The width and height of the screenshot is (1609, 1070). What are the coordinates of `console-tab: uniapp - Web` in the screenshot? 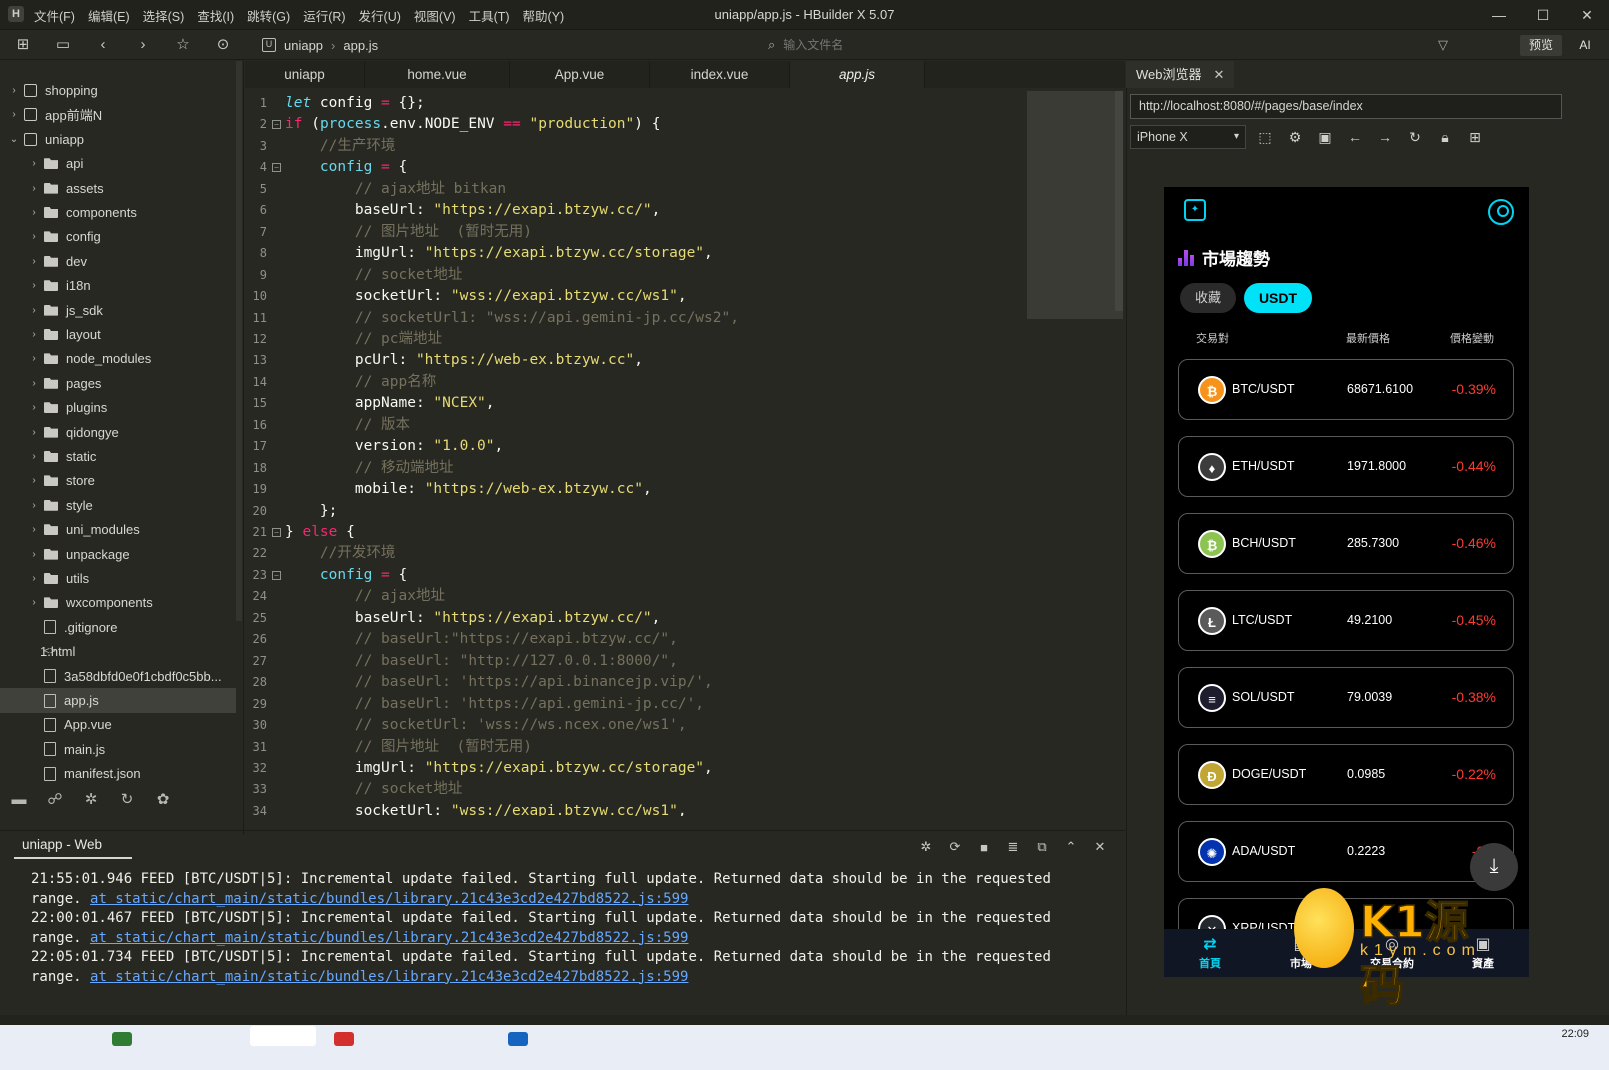 It's located at (73, 846).